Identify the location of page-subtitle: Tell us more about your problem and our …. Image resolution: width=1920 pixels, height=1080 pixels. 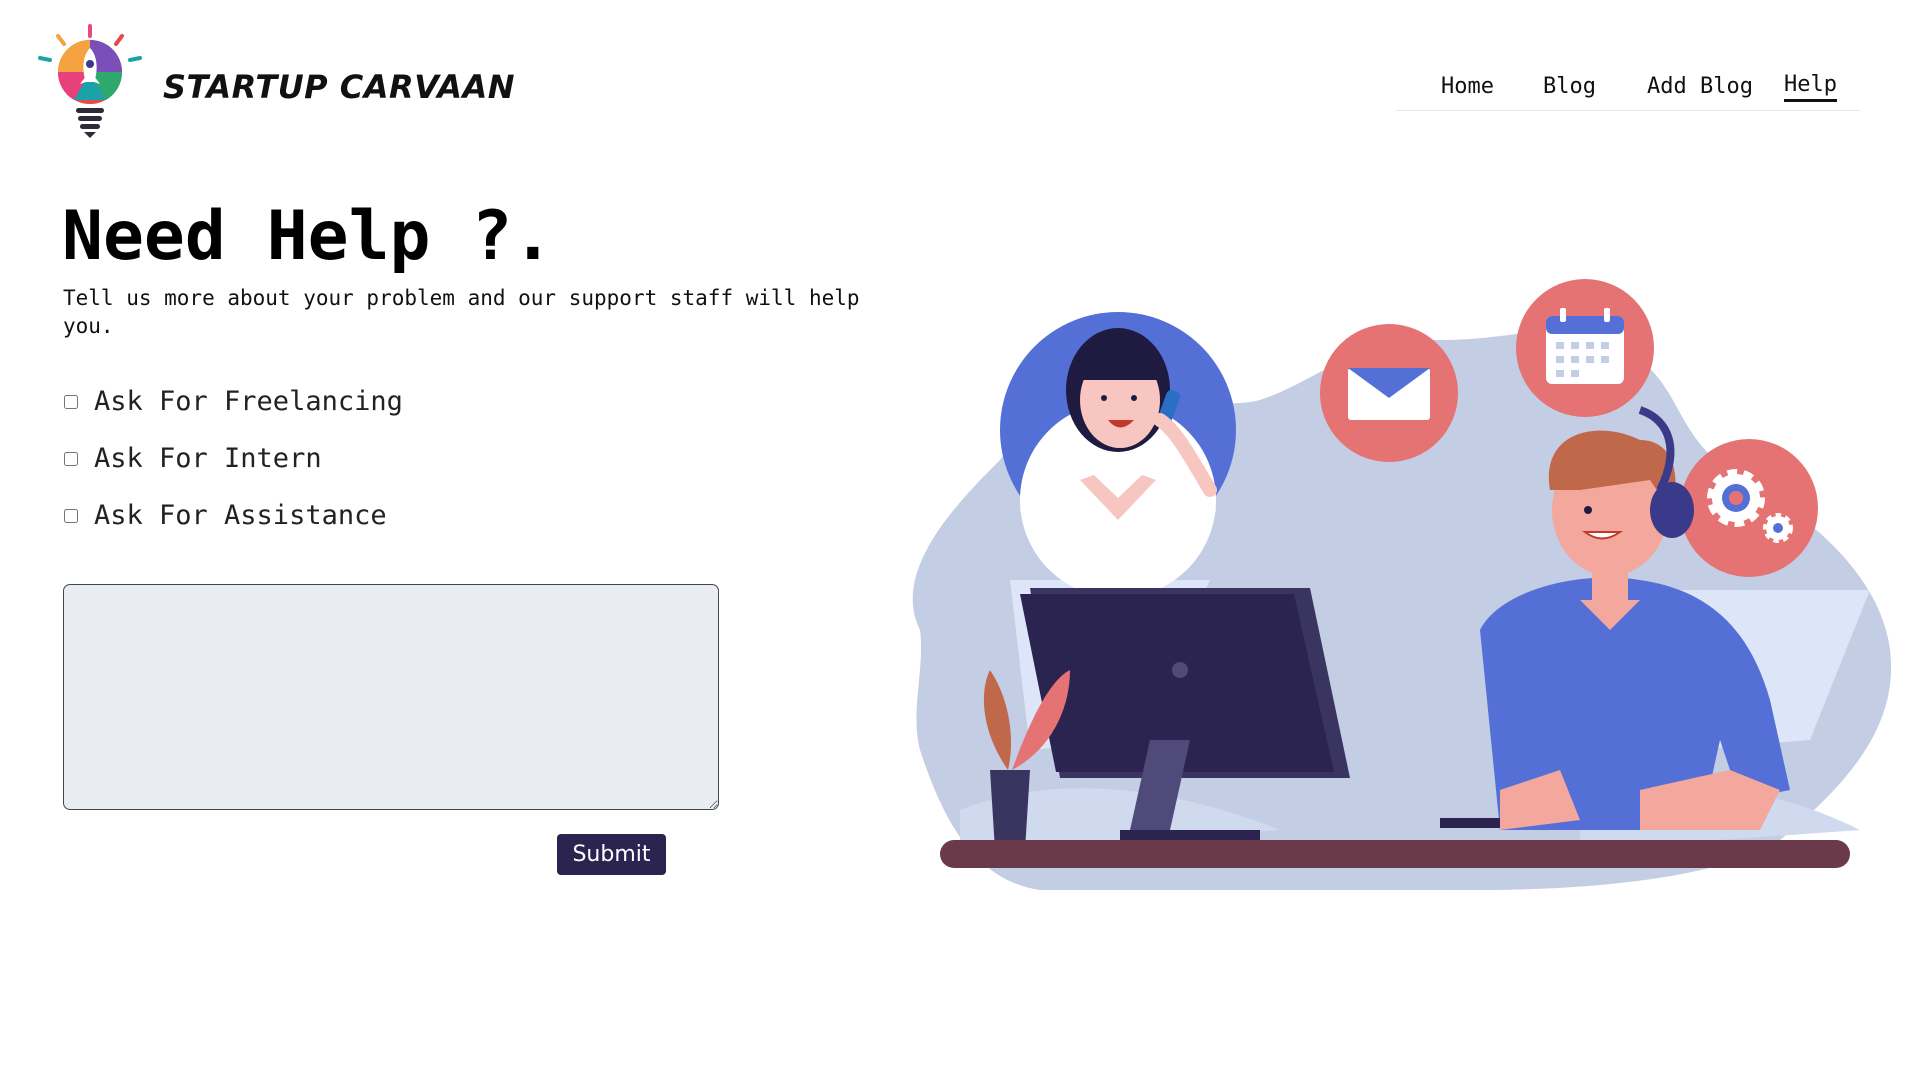
(461, 312).